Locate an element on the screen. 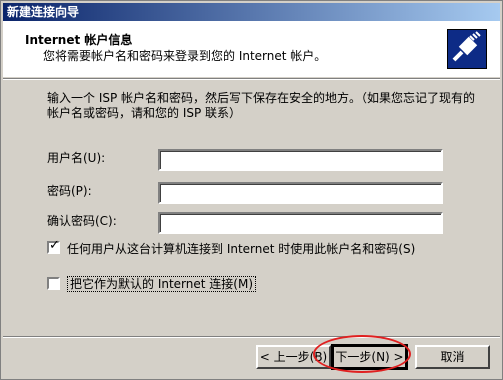  all-users-checkbox: ✓ is located at coordinates (53, 246).